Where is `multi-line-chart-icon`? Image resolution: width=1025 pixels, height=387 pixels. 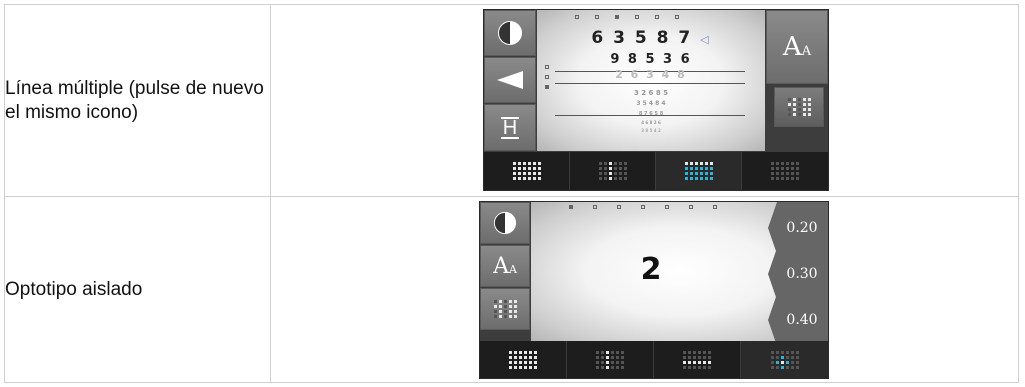 multi-line-chart-icon is located at coordinates (698, 171).